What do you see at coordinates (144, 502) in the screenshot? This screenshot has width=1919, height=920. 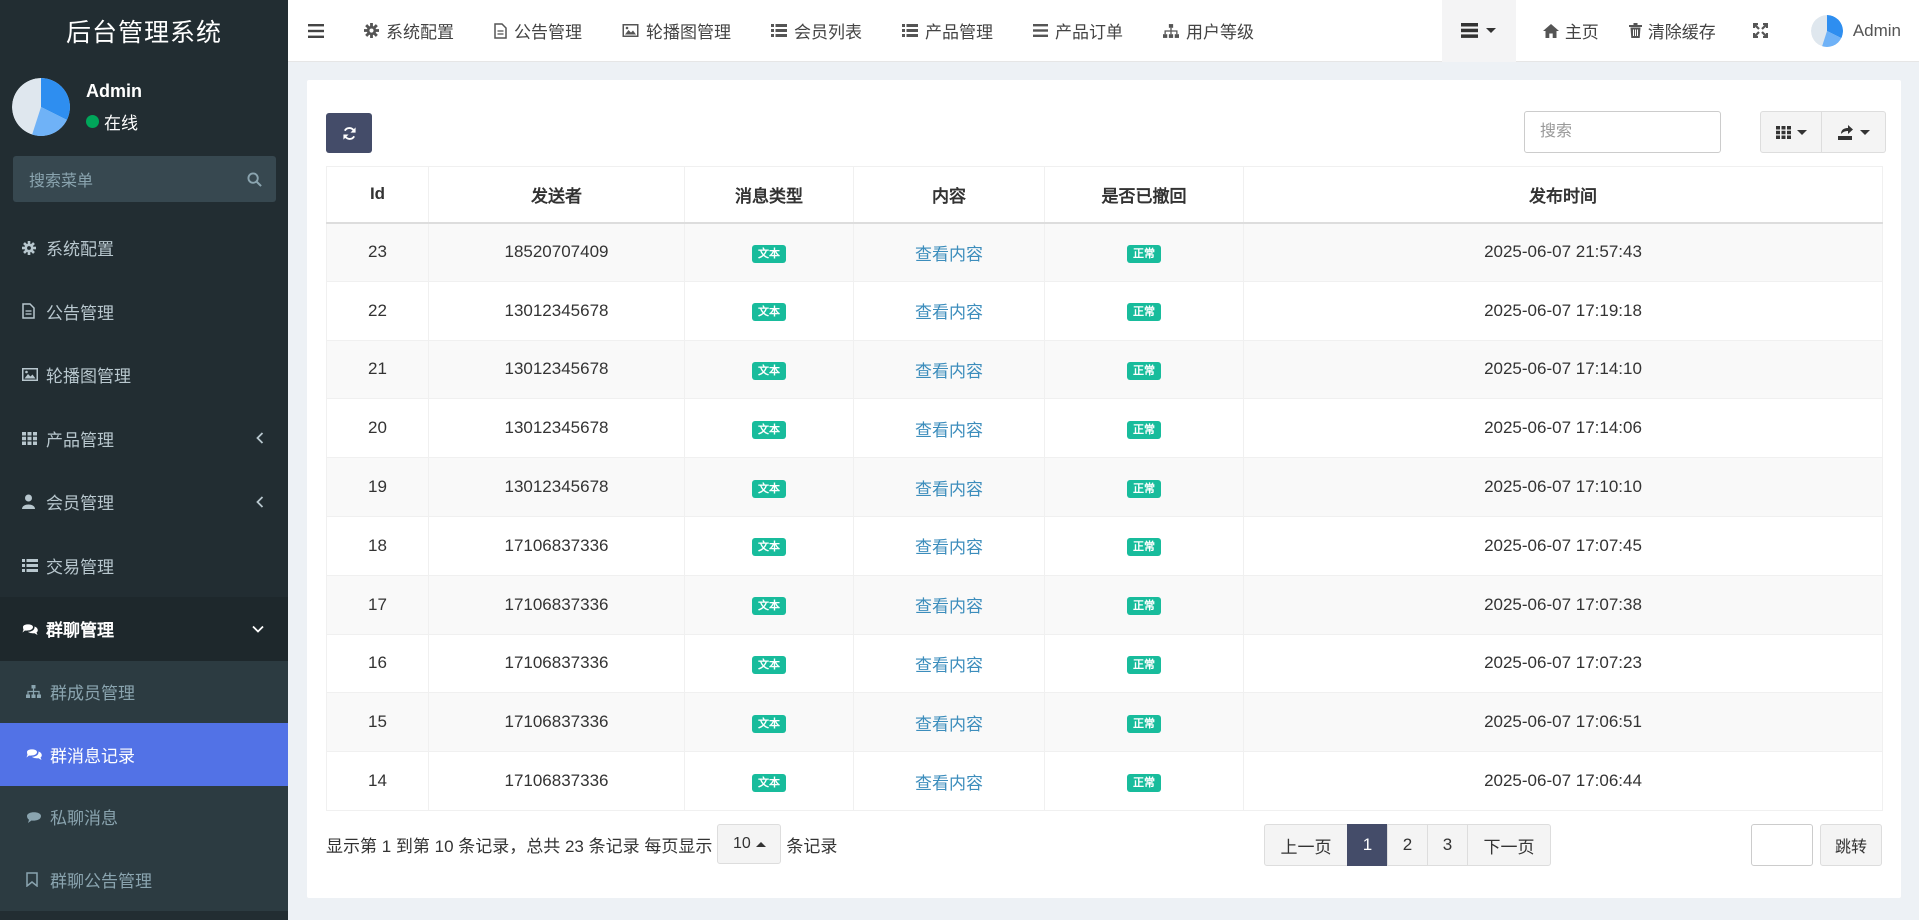 I see `sidebar-item-members: 会员管理` at bounding box center [144, 502].